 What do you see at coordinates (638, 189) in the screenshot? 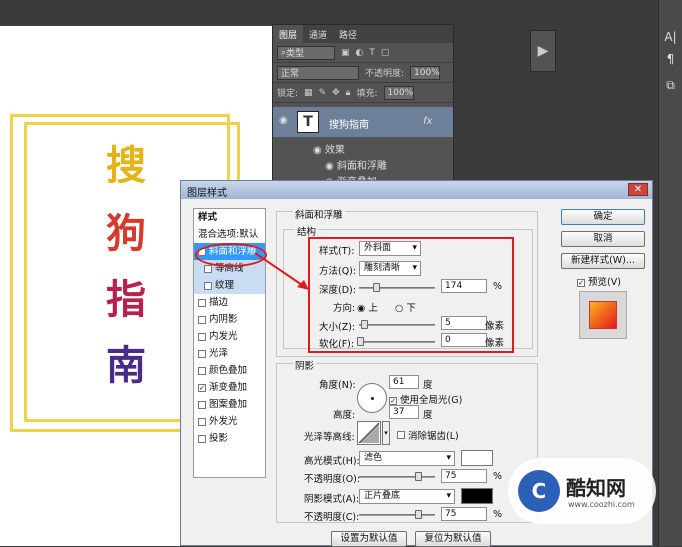
I see `close-button: ✕` at bounding box center [638, 189].